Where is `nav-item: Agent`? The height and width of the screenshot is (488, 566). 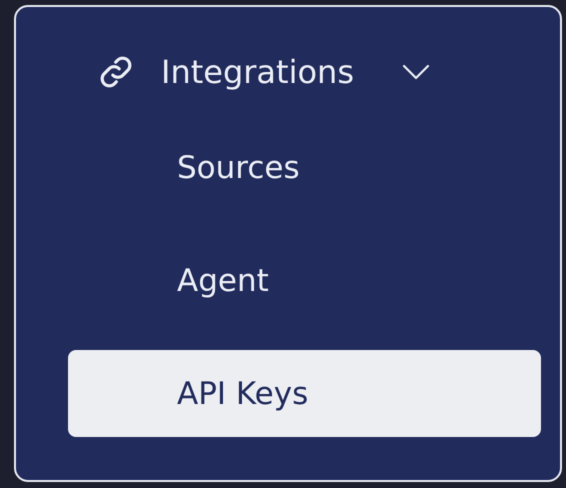
nav-item: Agent is located at coordinates (304, 280).